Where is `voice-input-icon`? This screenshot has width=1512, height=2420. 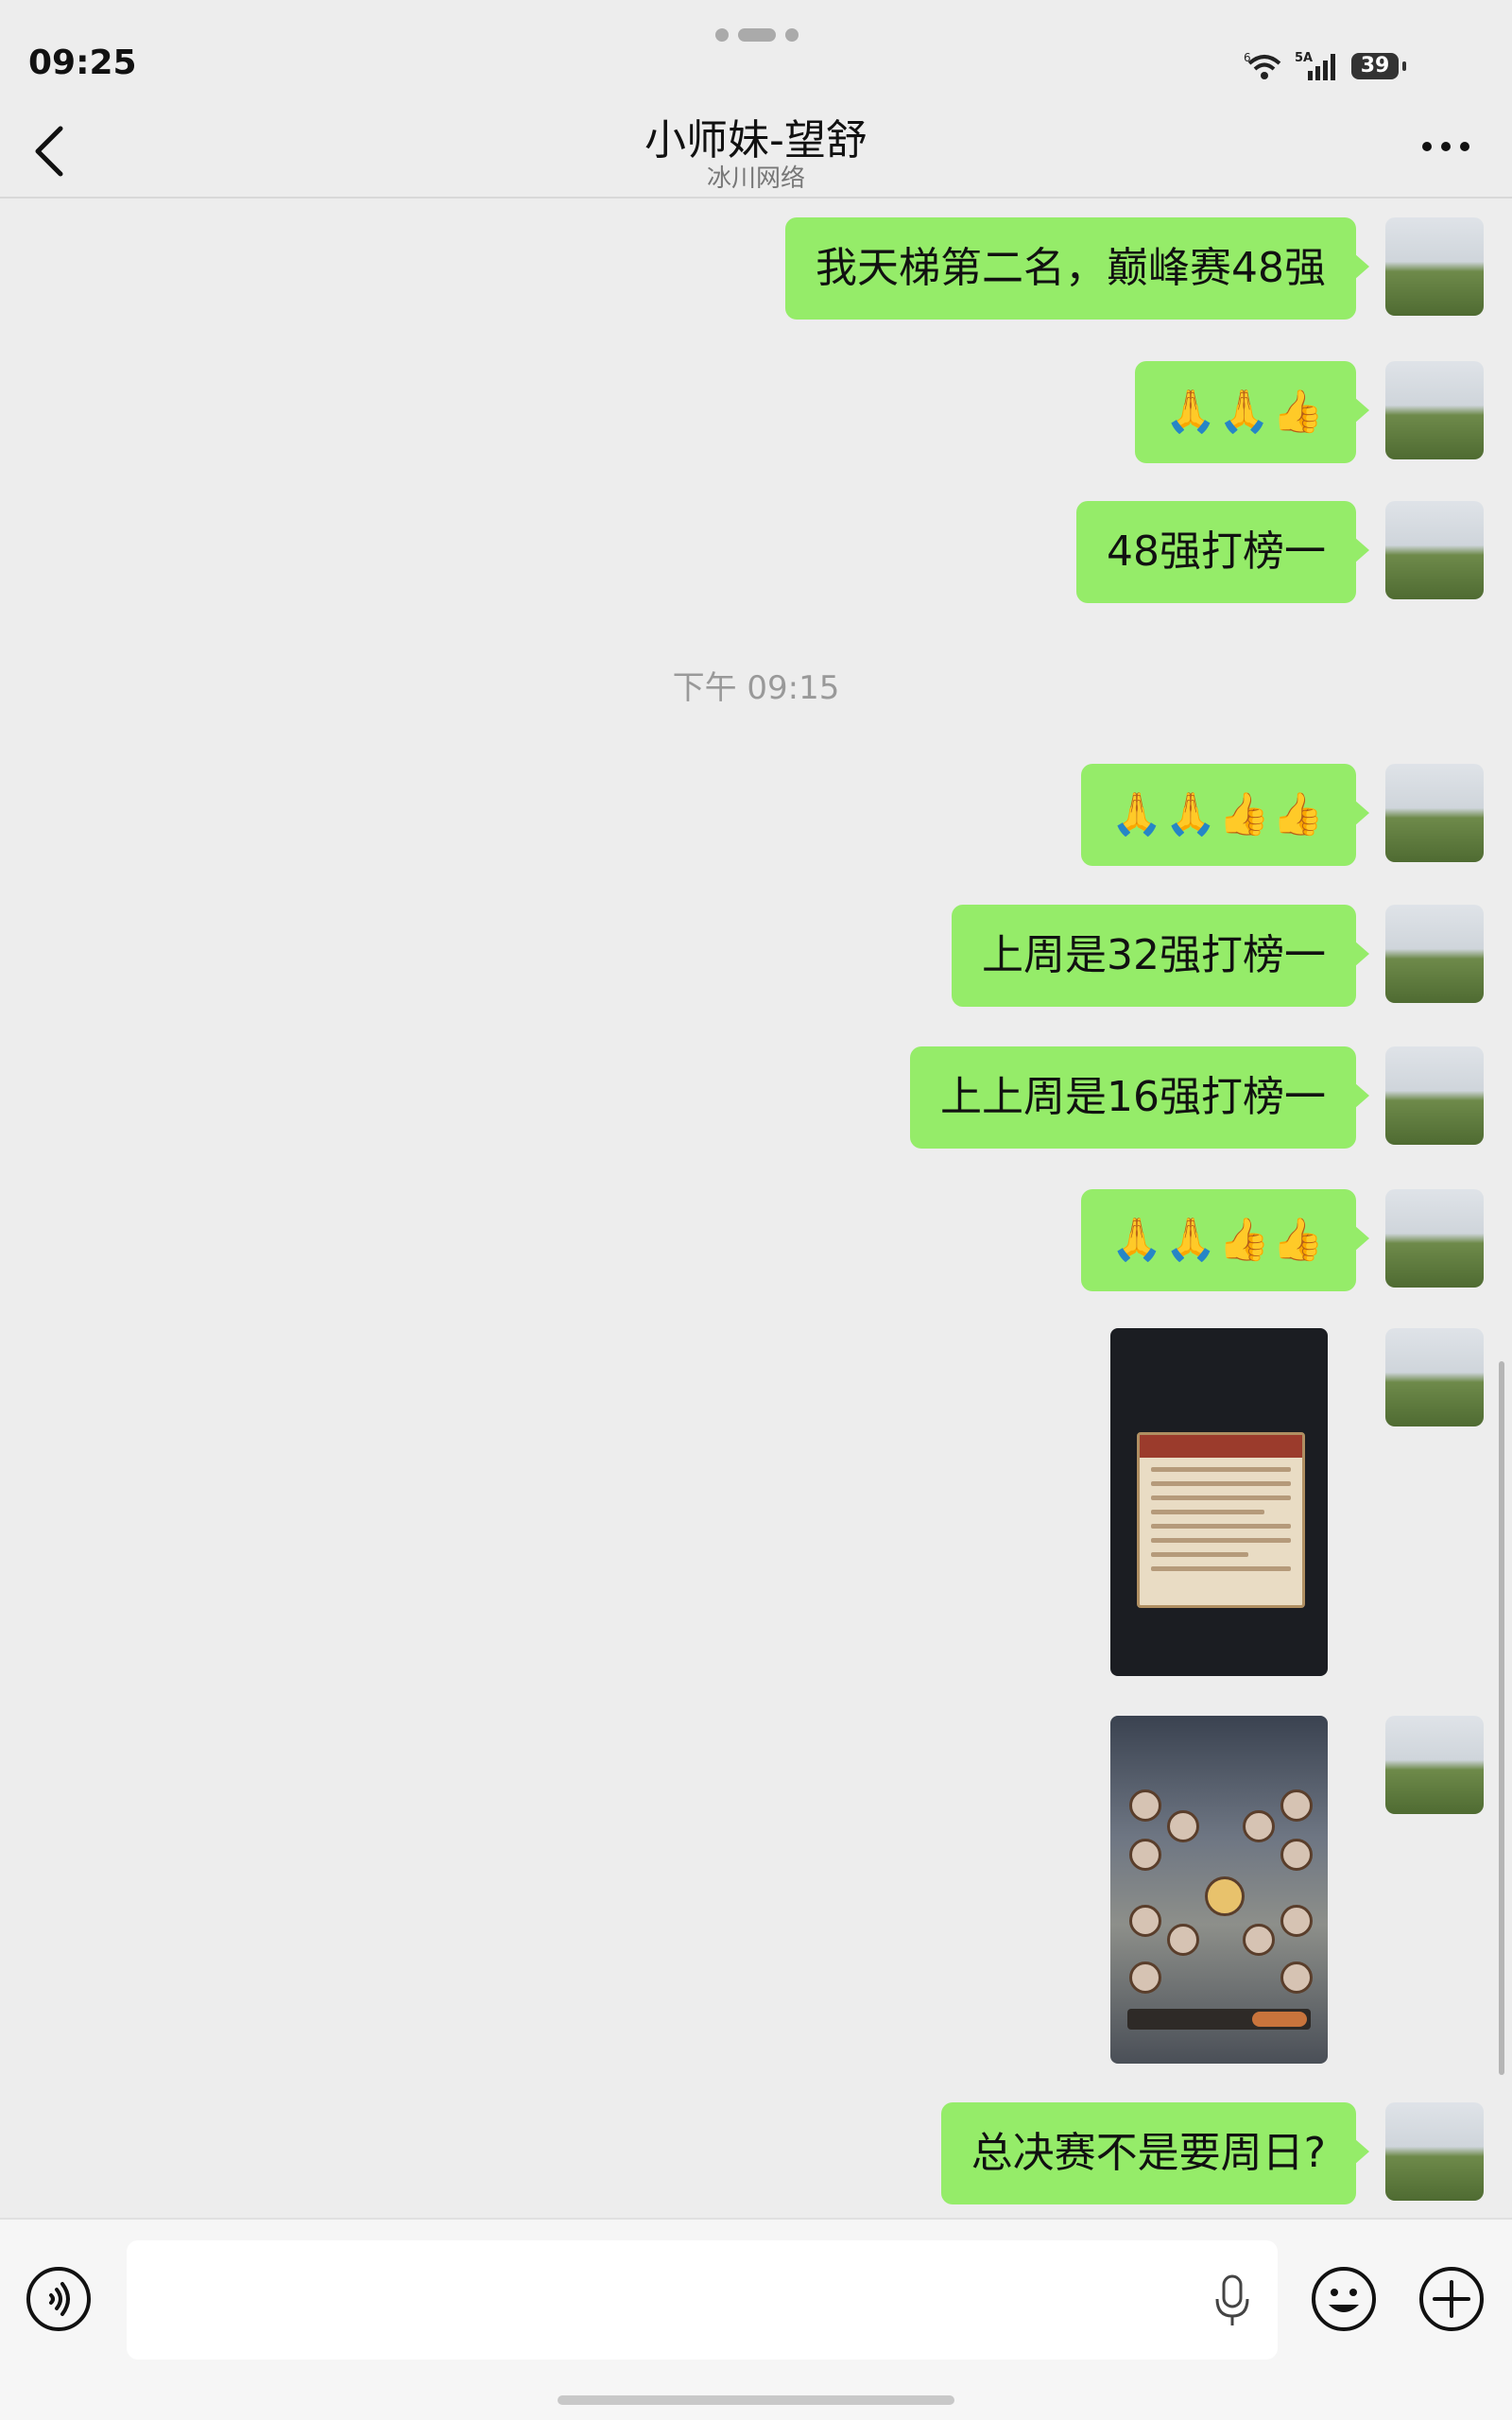
voice-input-icon is located at coordinates (59, 2299).